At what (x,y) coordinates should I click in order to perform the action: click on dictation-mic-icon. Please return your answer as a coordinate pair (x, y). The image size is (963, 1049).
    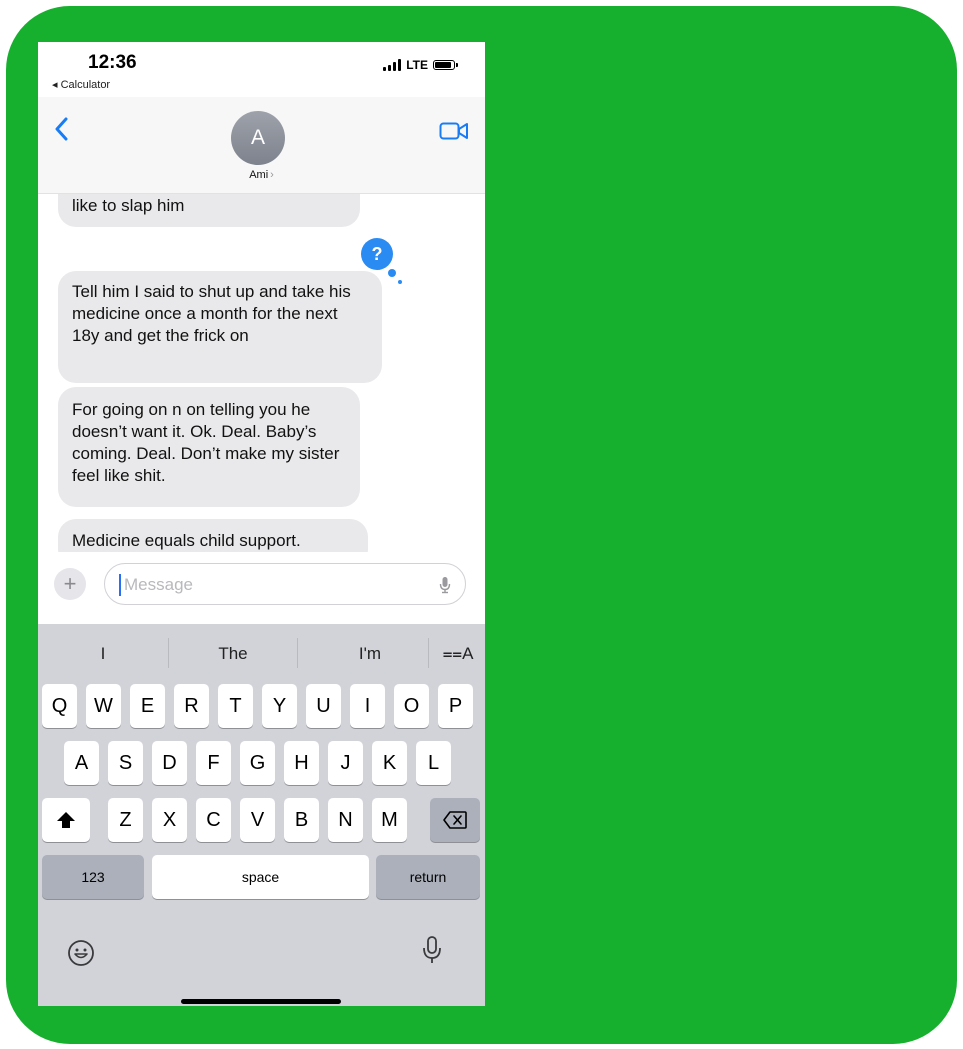
    Looking at the image, I should click on (445, 587).